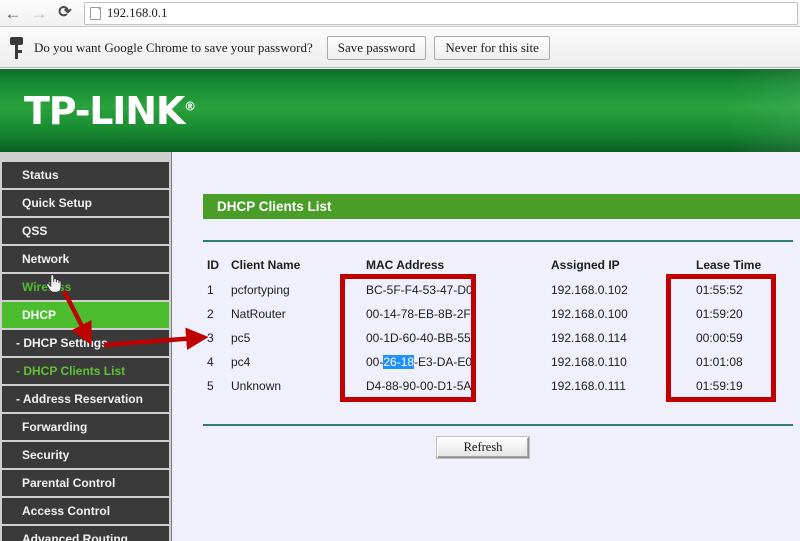  I want to click on browser-toolbar: ← → ⟳ 192.168.0.1, so click(400, 13).